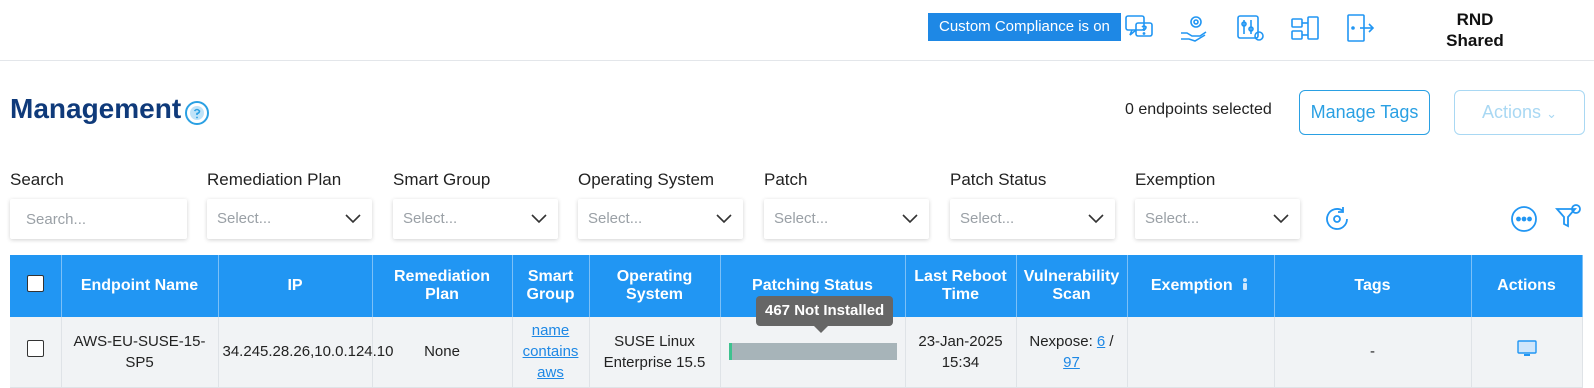 This screenshot has height=388, width=1594. I want to click on filter-funnel-icon, so click(1569, 217).